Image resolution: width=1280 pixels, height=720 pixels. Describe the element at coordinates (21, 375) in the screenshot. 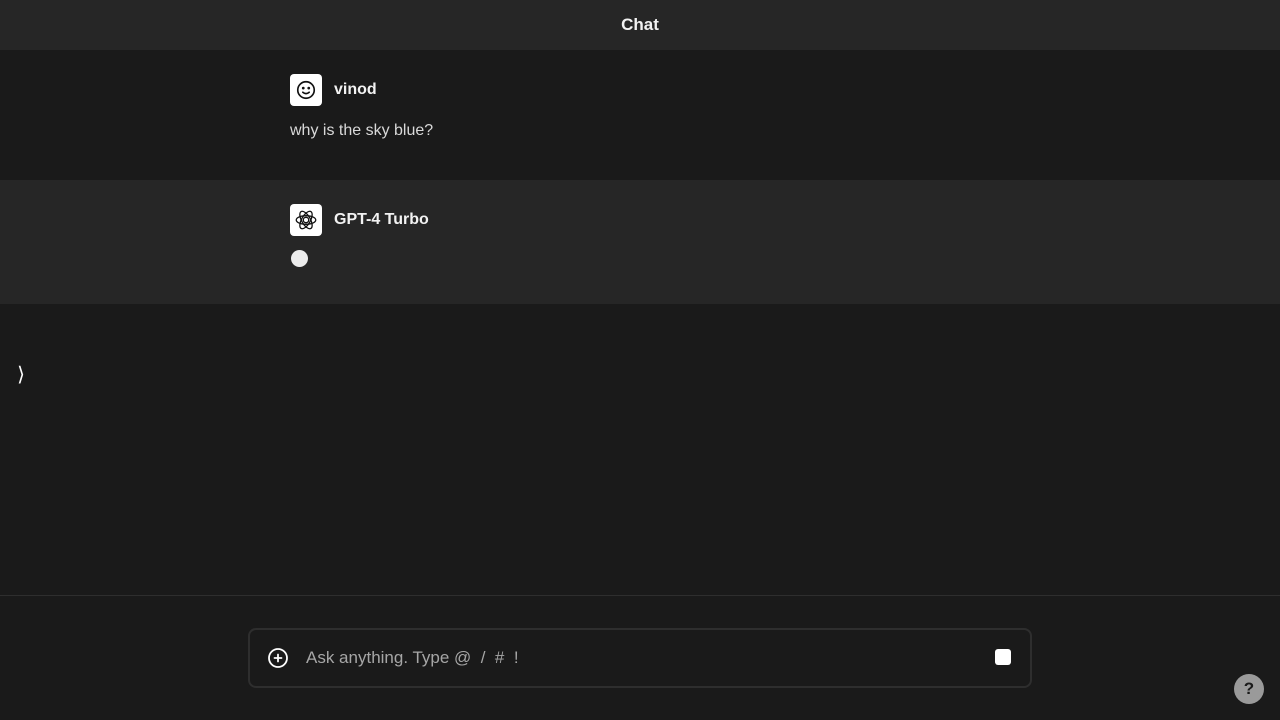

I see `sidebar-toggle-button: ⟩` at that location.